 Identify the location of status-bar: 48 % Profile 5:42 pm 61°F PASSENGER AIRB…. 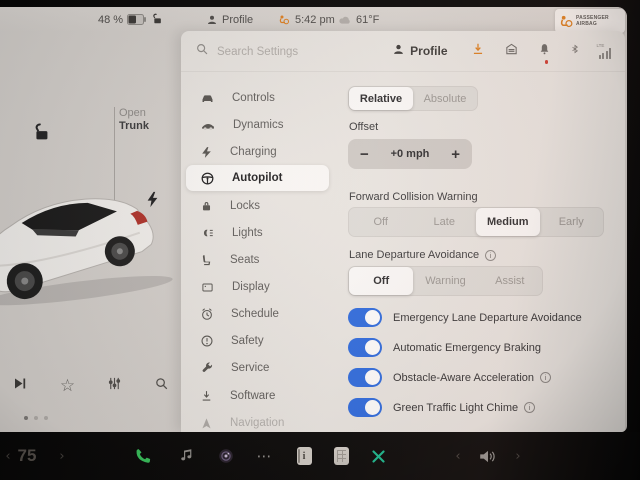
(313, 20).